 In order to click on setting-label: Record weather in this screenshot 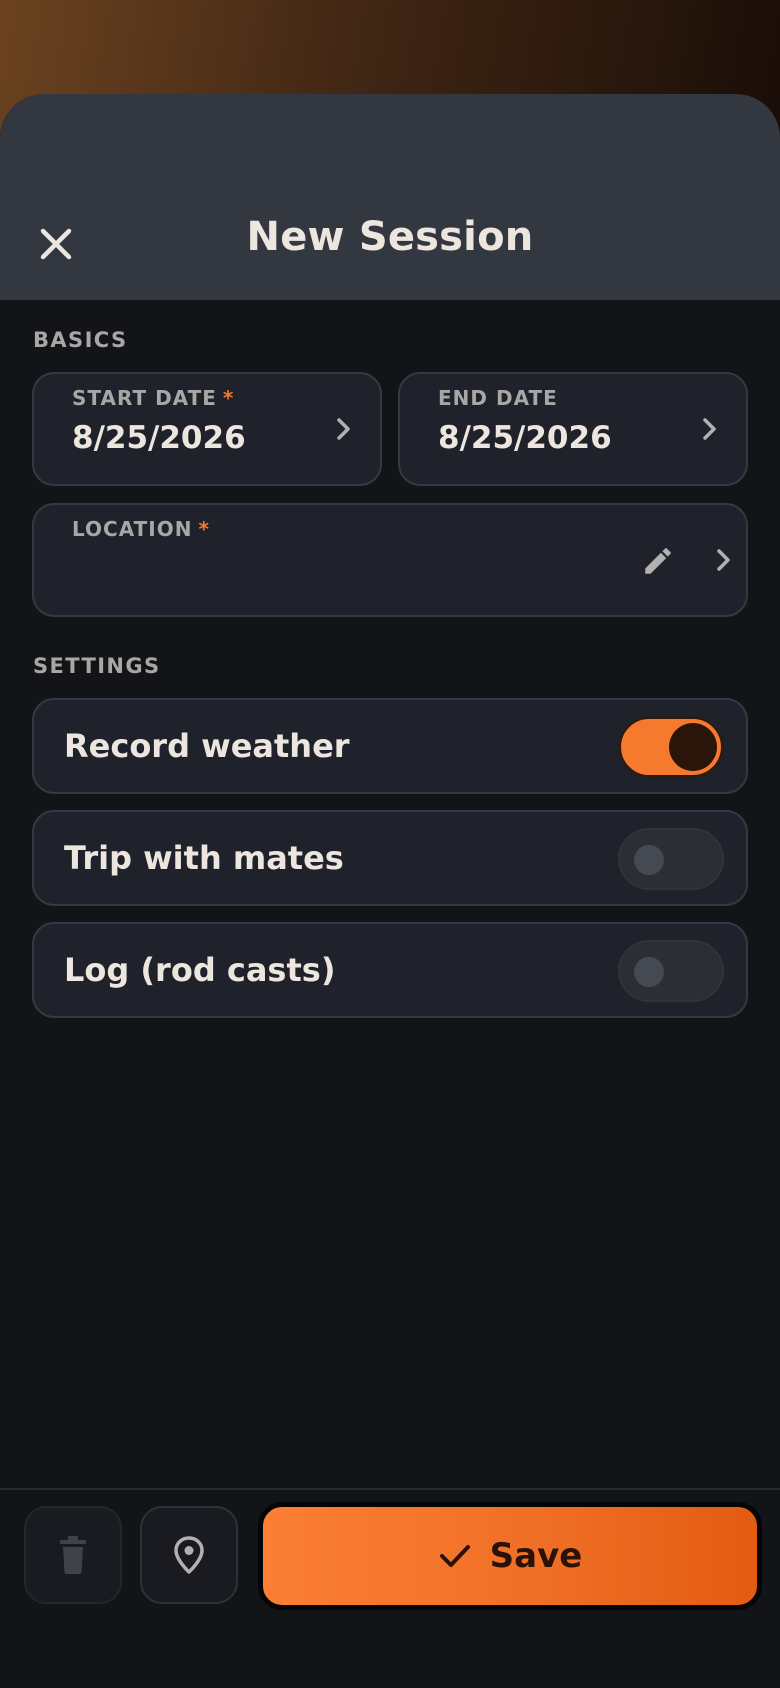, I will do `click(207, 746)`.